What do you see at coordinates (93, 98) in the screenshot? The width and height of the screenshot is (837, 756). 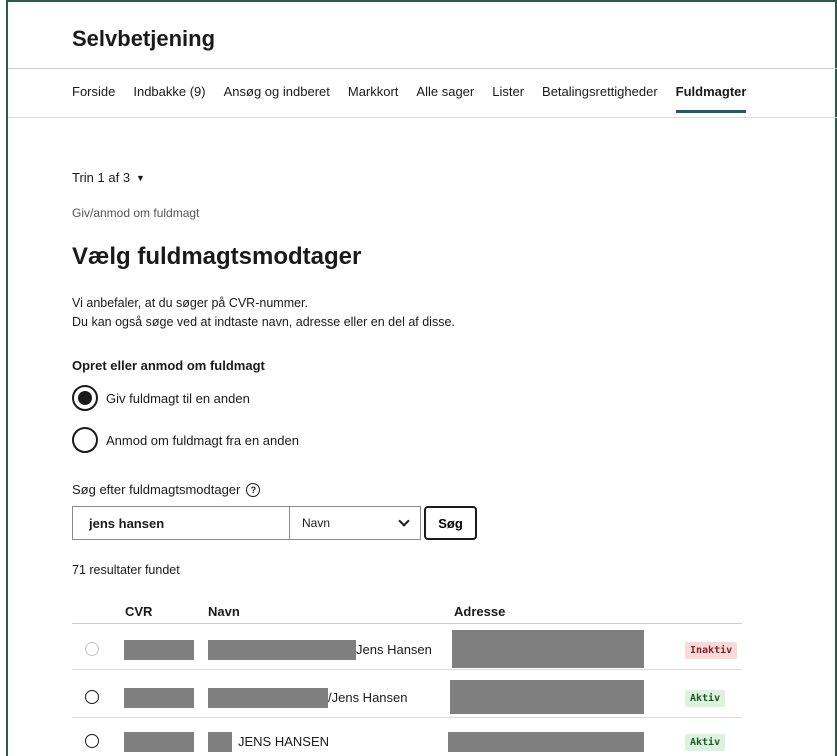 I see `nav-item-forside: Forside` at bounding box center [93, 98].